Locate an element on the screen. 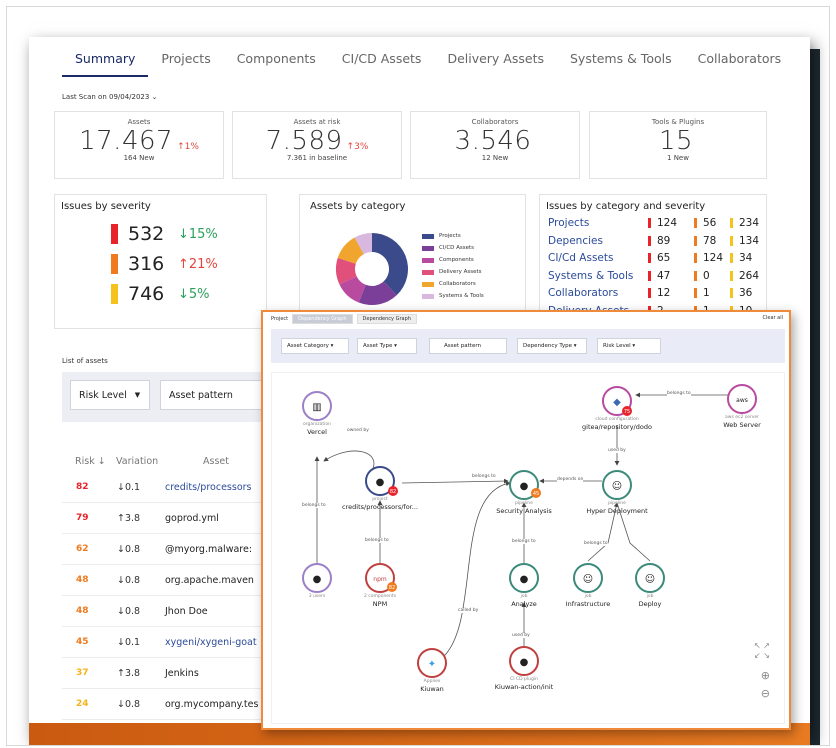 This screenshot has width=836, height=748. risk-score: 24 is located at coordinates (82, 704).